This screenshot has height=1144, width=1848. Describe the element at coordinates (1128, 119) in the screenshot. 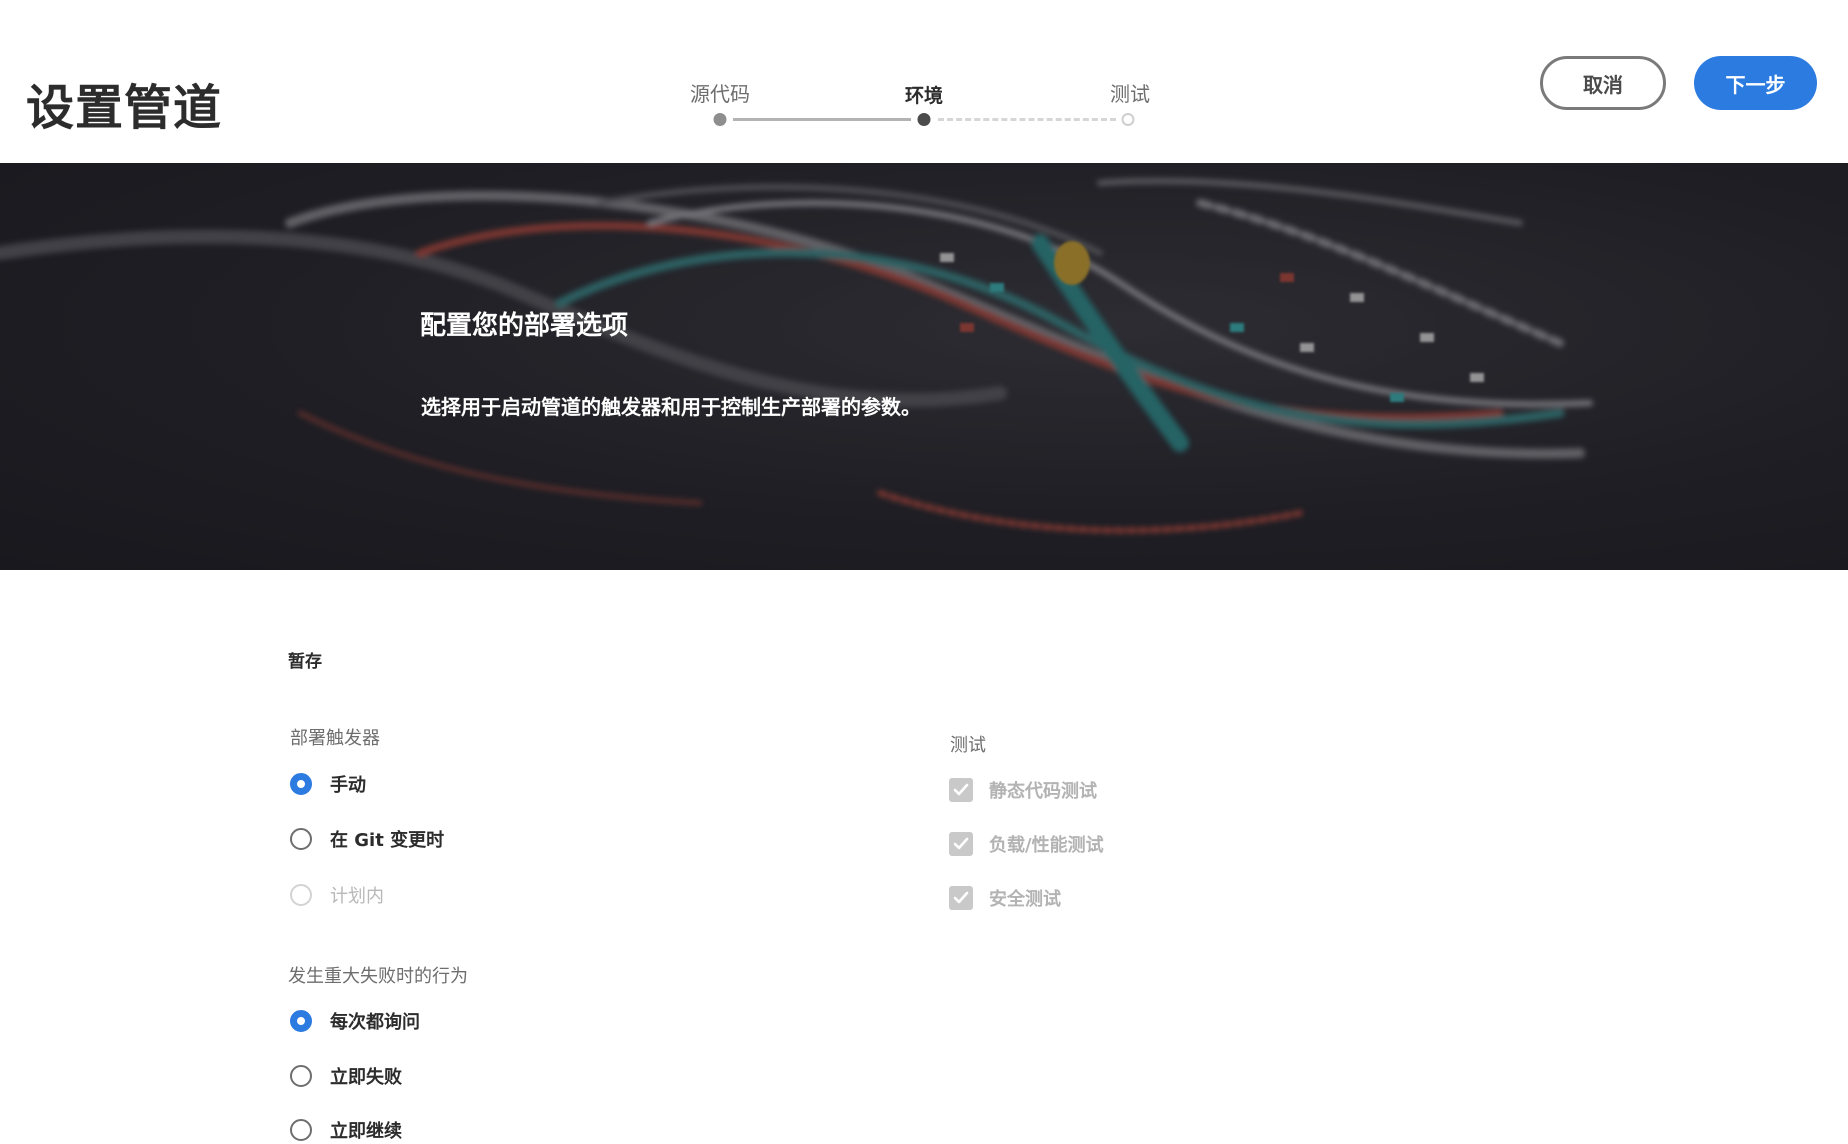

I see `step-dot-test` at that location.